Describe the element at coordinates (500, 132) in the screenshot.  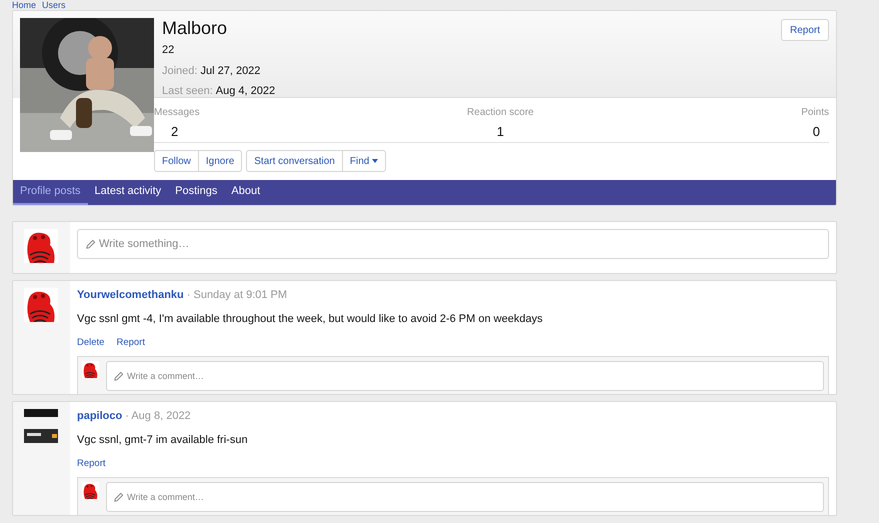
I see `stat-value: 1` at that location.